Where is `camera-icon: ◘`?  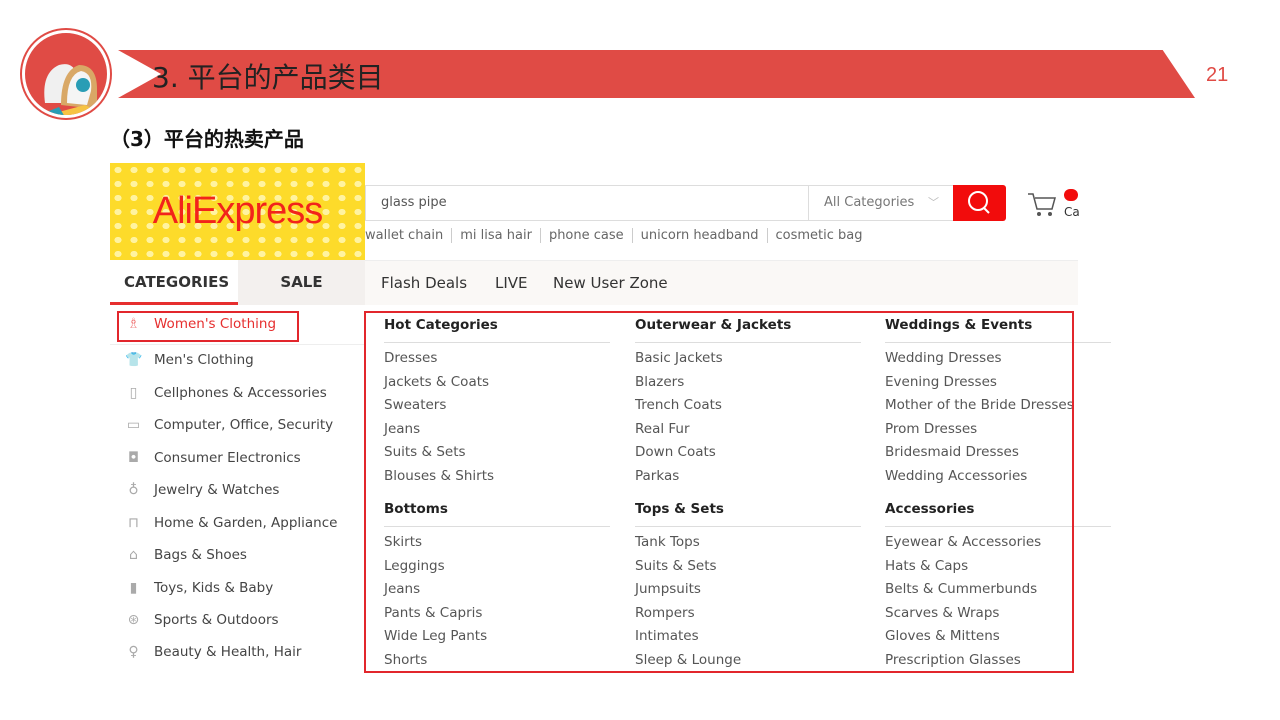 camera-icon: ◘ is located at coordinates (133, 457).